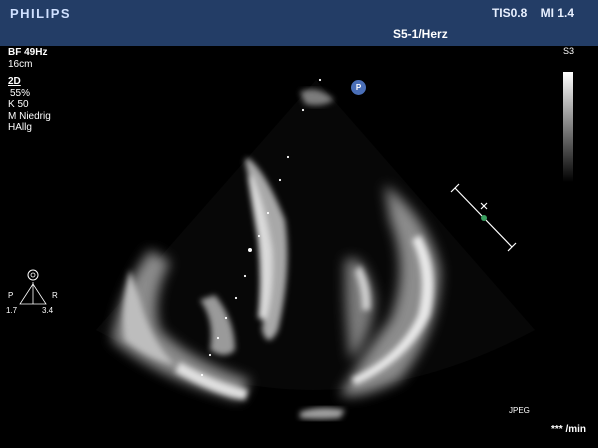  I want to click on probe-orientation-marker: P, so click(358, 87).